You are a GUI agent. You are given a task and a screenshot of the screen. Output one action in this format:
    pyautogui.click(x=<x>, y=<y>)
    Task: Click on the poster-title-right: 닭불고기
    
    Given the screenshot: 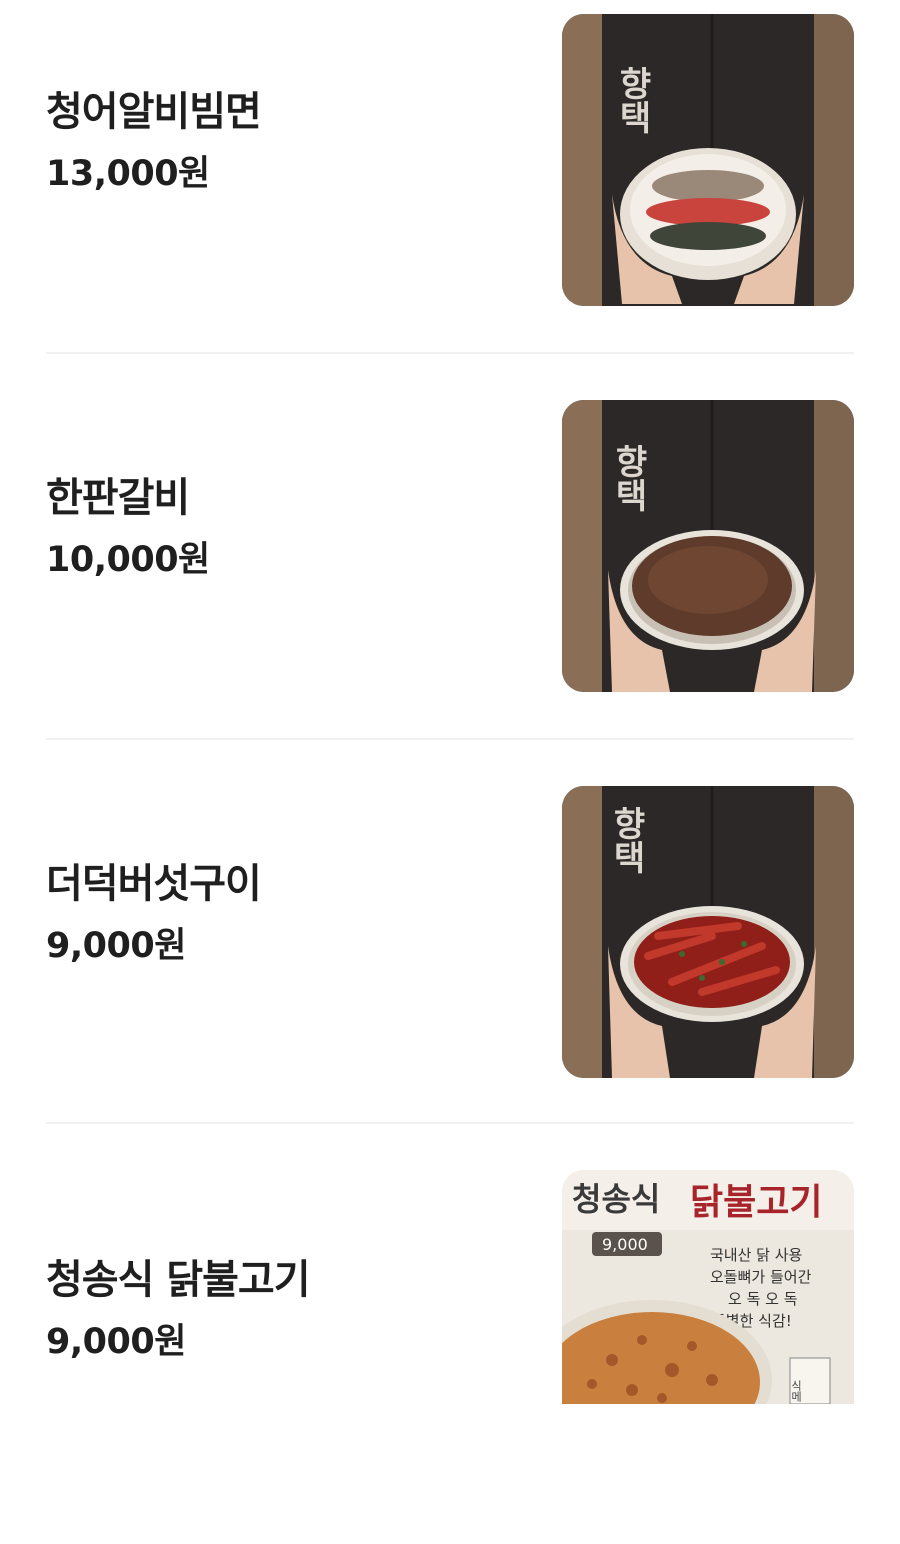 What is the action you would take?
    pyautogui.click(x=756, y=1202)
    